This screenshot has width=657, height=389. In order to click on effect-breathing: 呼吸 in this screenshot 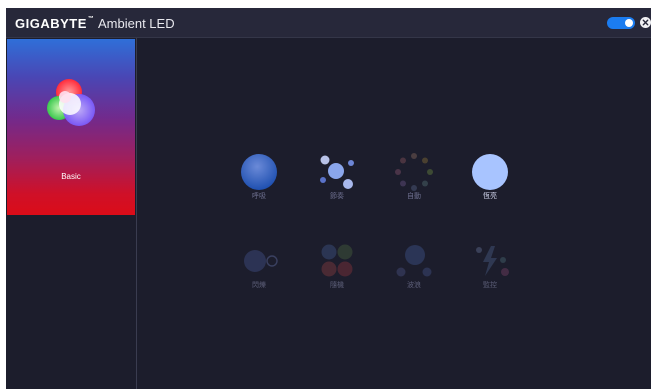, I will do `click(259, 176)`.